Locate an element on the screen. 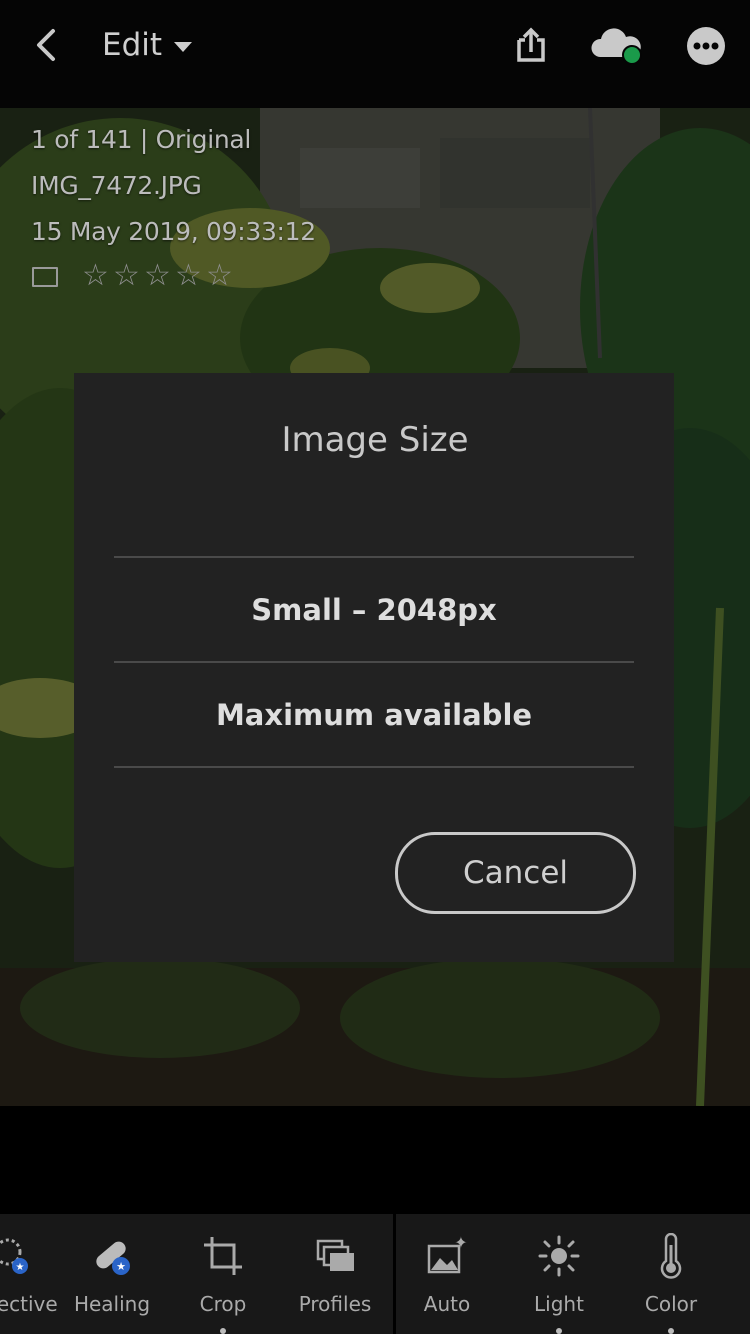 This screenshot has width=750, height=1334. tool-color: Color is located at coordinates (671, 1274).